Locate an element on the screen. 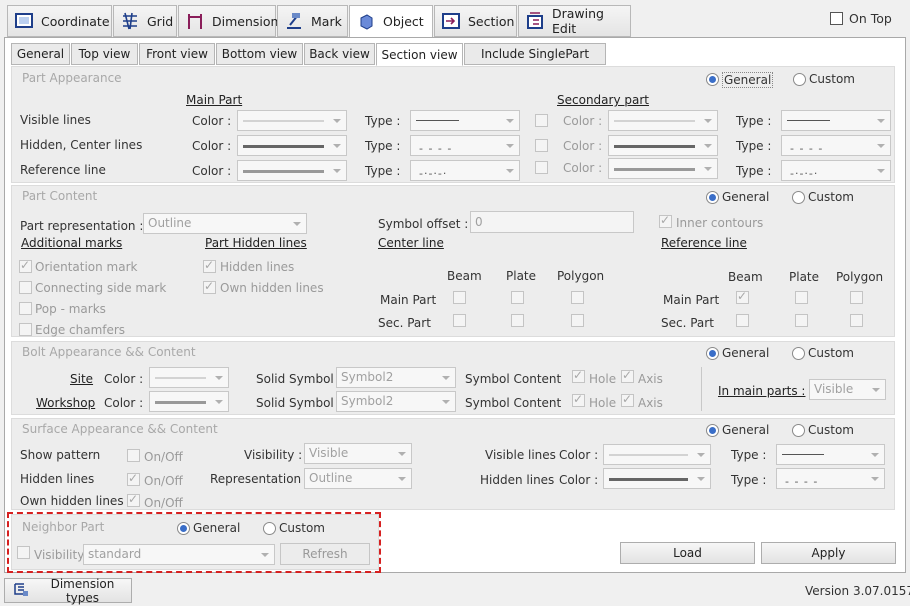 This screenshot has height=606, width=910. surface-visible-type-dropdown is located at coordinates (830, 454).